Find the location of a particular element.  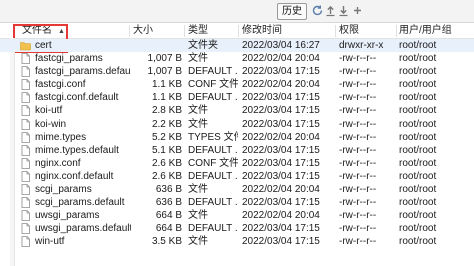

file-size is located at coordinates (156, 45).